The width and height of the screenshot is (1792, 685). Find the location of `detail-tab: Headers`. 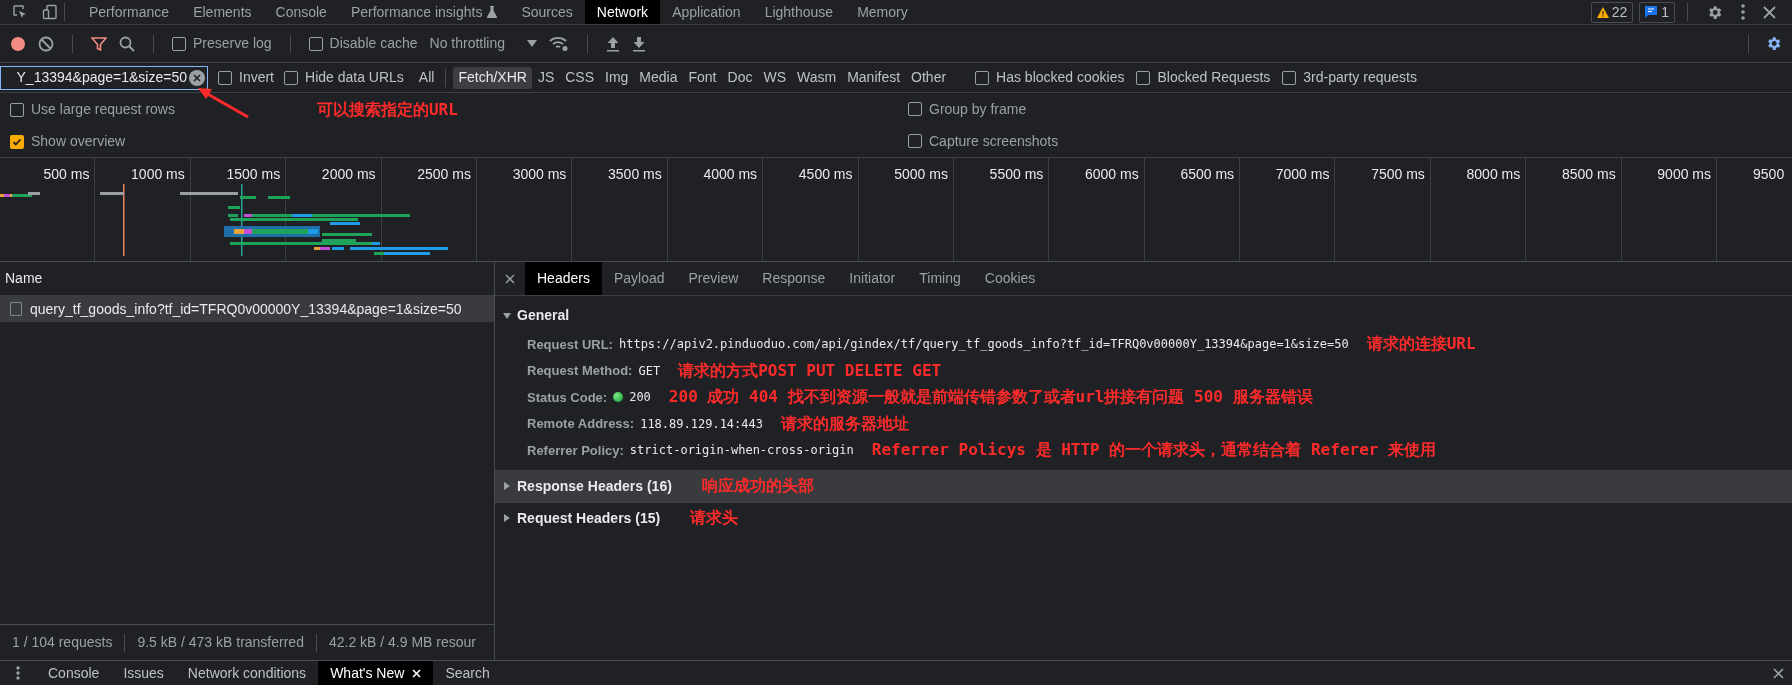

detail-tab: Headers is located at coordinates (563, 278).